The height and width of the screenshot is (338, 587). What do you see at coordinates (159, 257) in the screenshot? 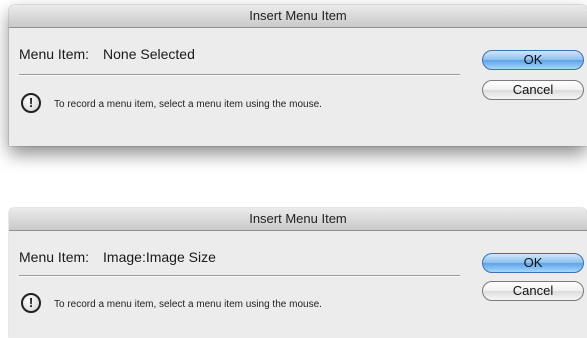
I see `menu-item-value: Image:Image Size` at bounding box center [159, 257].